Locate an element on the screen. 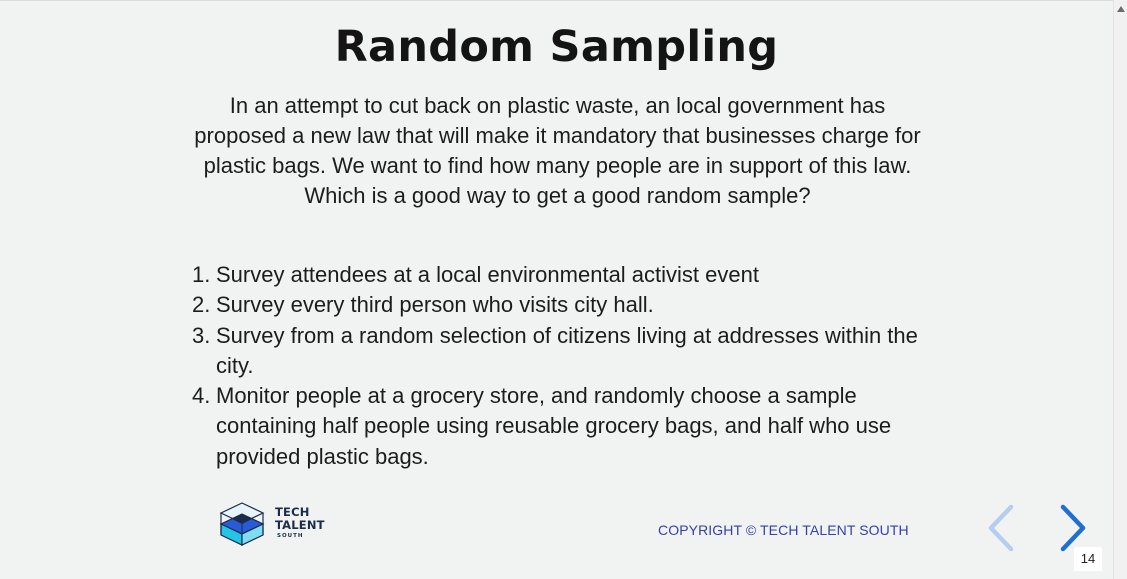  logo-wordmark: TECH TALENT SOUTH is located at coordinates (300, 523).